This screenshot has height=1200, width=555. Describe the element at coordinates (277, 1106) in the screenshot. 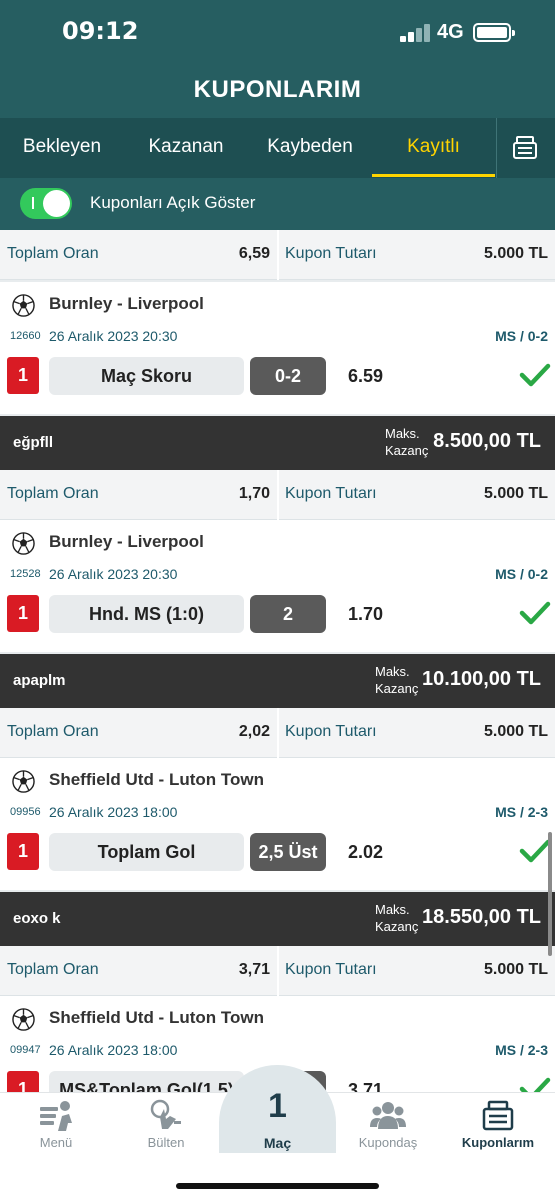

I see `mac-badge: 1` at that location.